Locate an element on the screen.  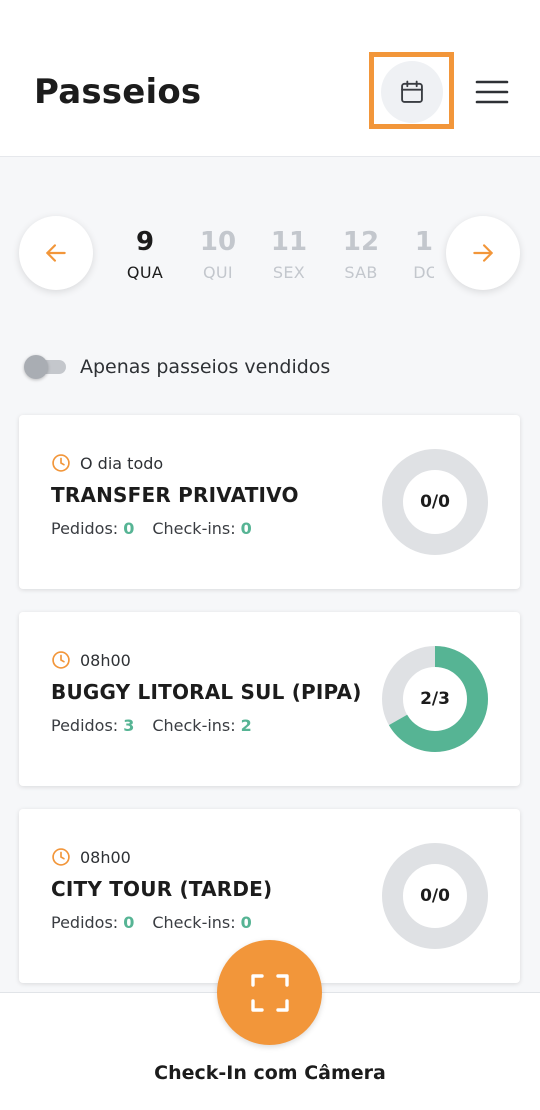
day-number: 11 is located at coordinates (289, 242).